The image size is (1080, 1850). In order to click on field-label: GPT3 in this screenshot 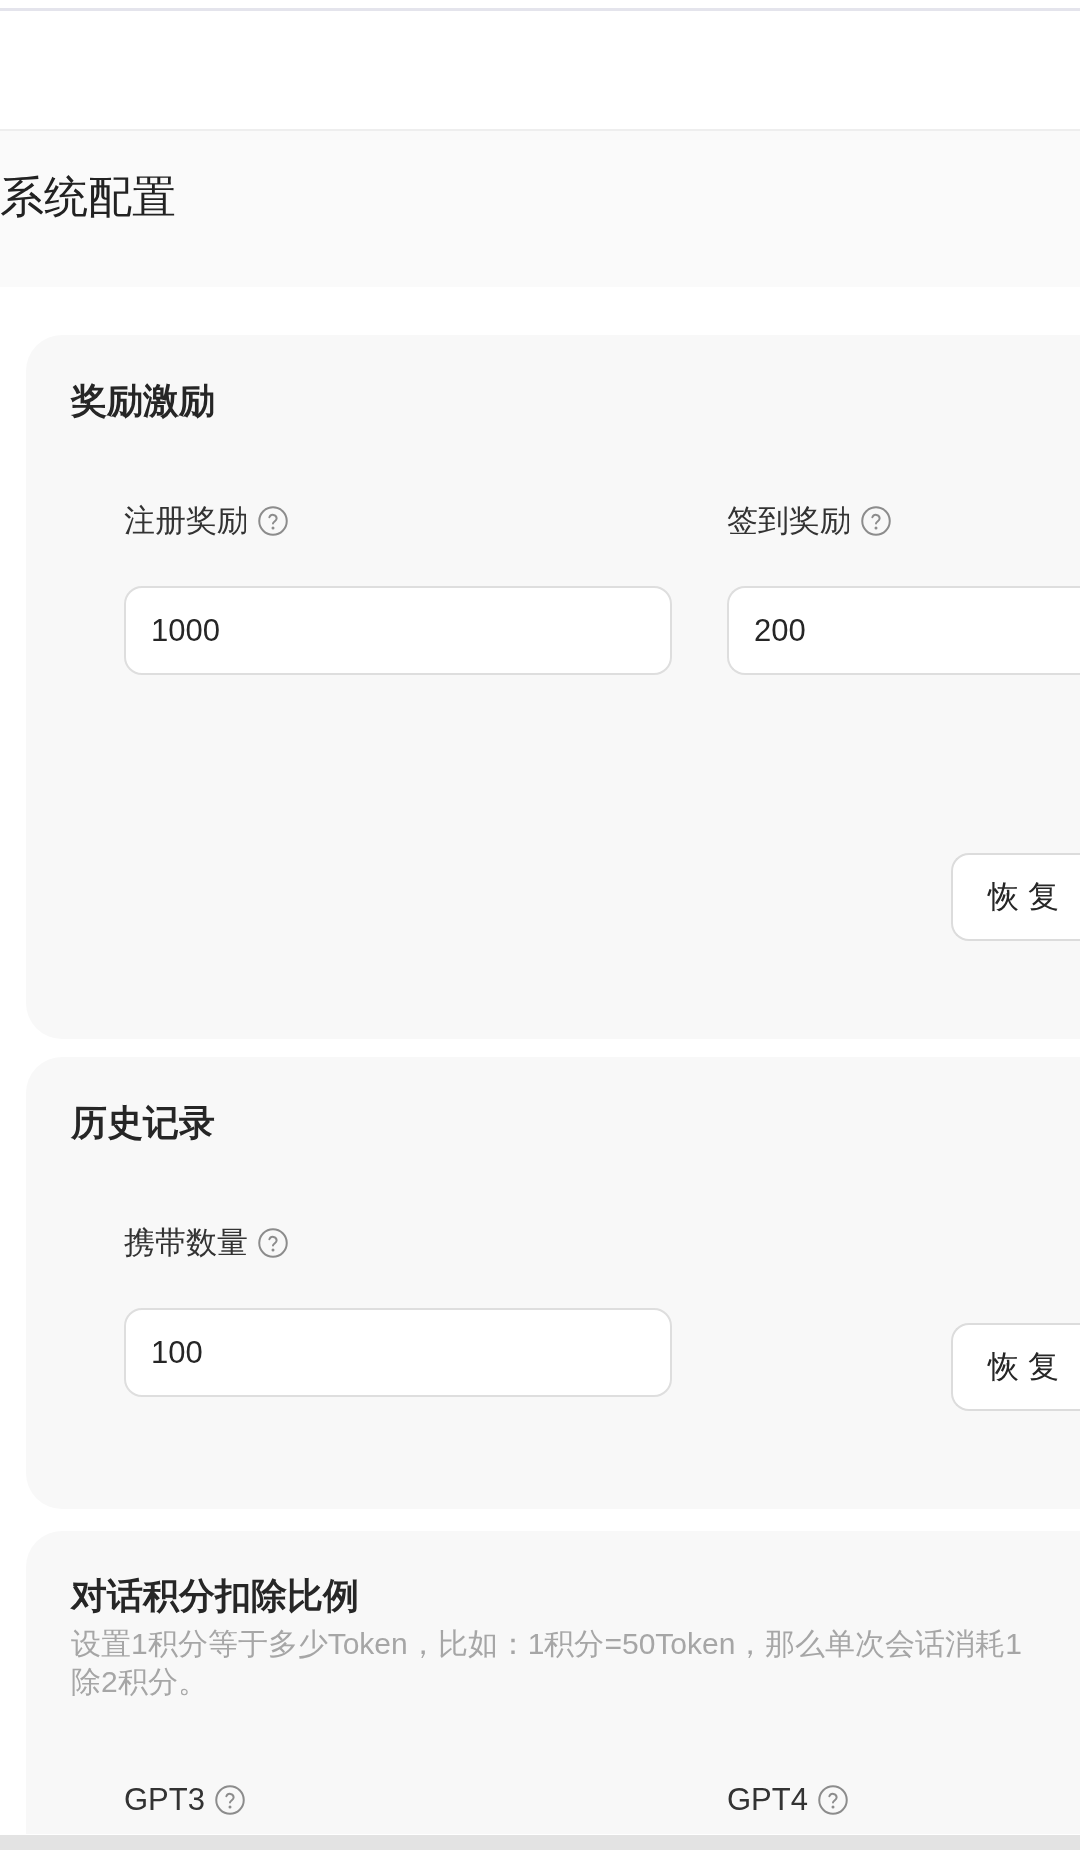, I will do `click(164, 1800)`.